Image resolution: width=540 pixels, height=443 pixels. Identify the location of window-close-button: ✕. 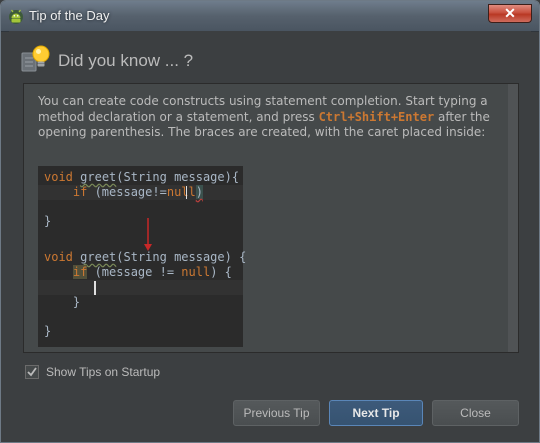
(510, 13).